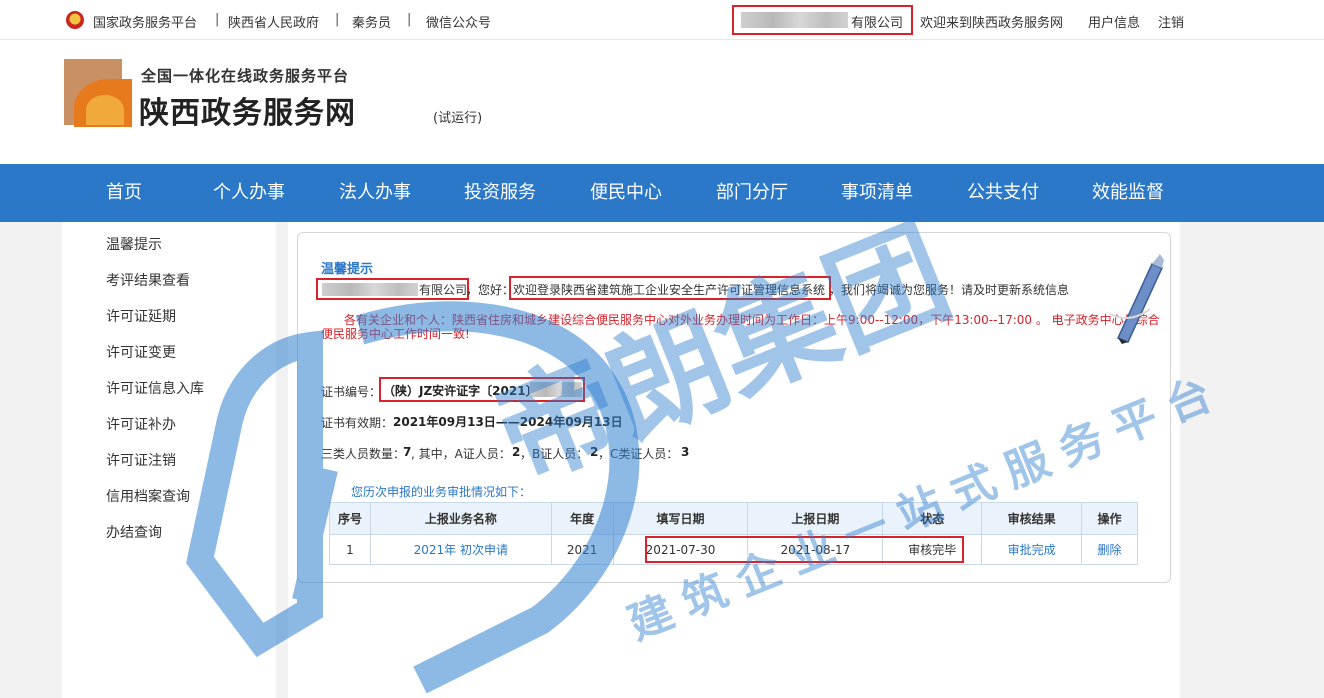  I want to click on cell-business-name-link: 2021年 初次申请, so click(460, 549).